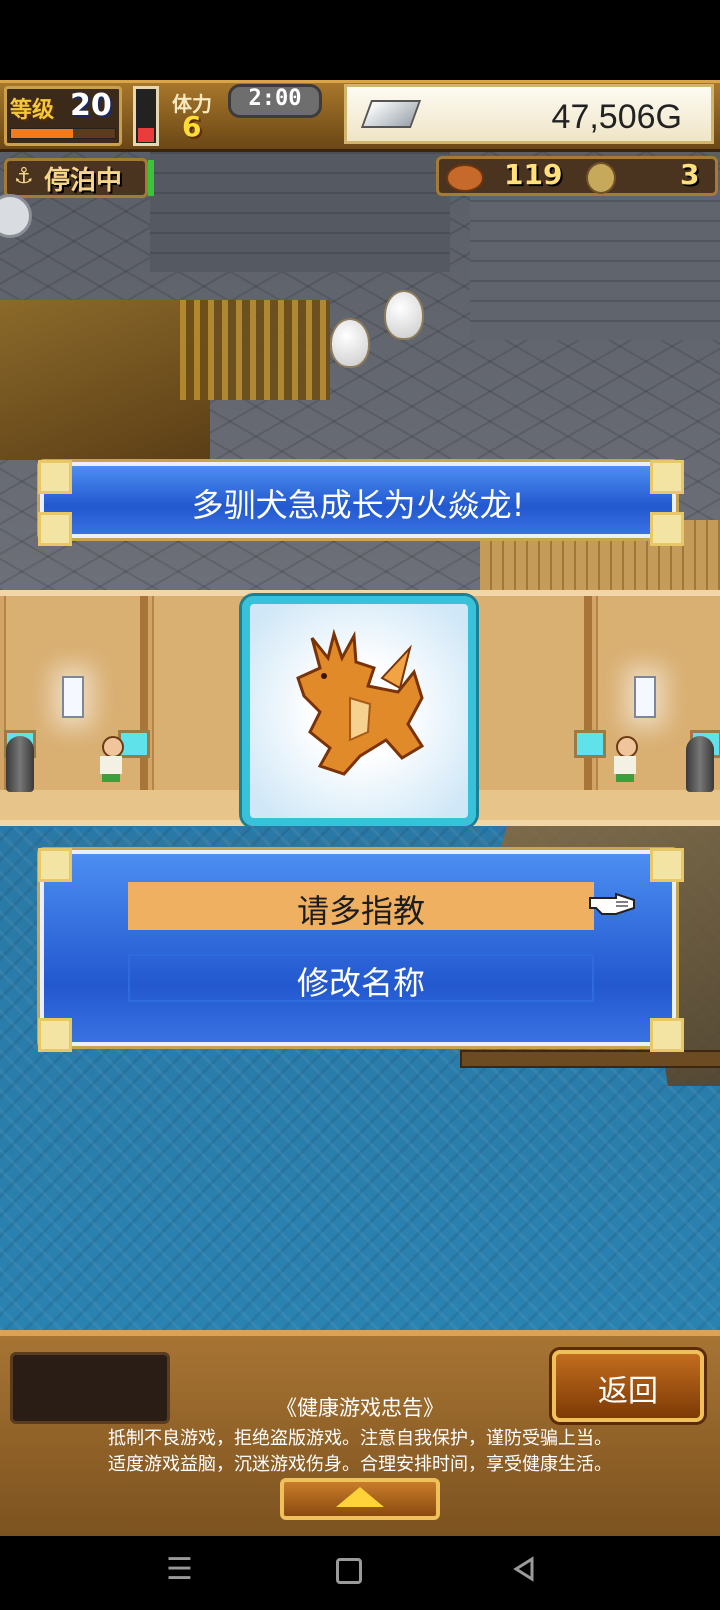 The image size is (720, 1610). Describe the element at coordinates (360, 1464) in the screenshot. I see `health-notice-line-2: 适度游戏益脑，沉迷游戏伤身。合理安排时间，享受健康生活。` at that location.